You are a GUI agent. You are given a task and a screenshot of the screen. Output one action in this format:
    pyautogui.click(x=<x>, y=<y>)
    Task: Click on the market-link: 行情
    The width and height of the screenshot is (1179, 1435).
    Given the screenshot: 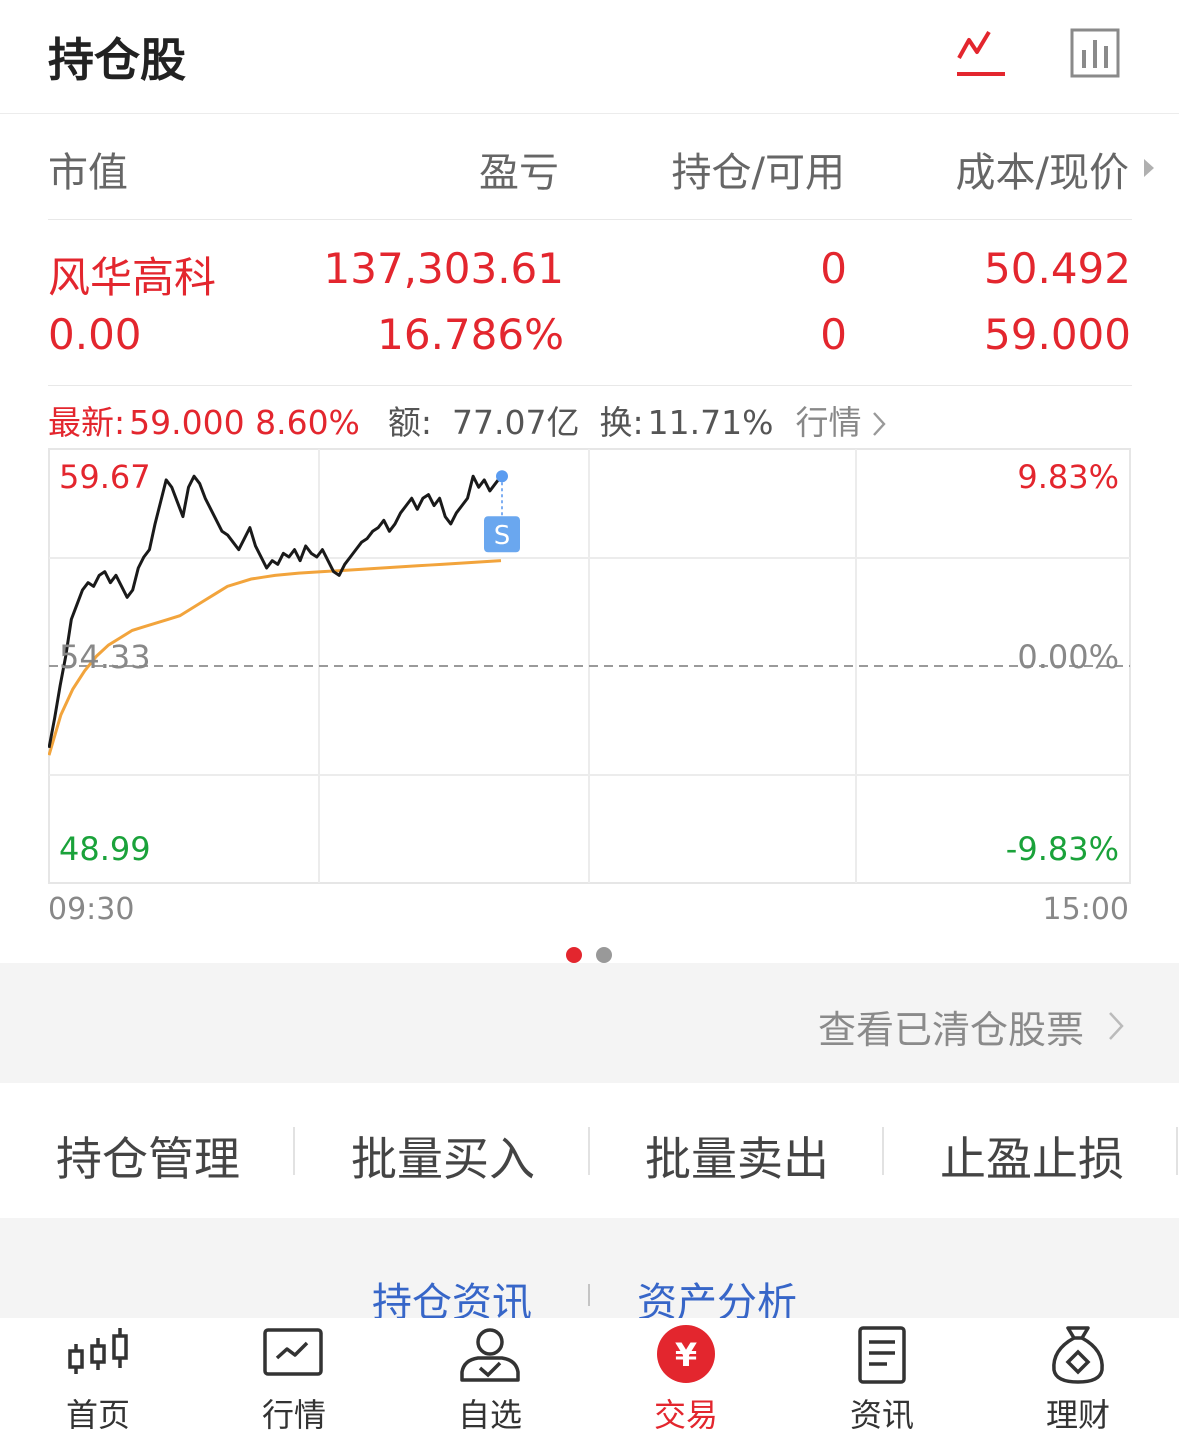 What is the action you would take?
    pyautogui.click(x=829, y=422)
    